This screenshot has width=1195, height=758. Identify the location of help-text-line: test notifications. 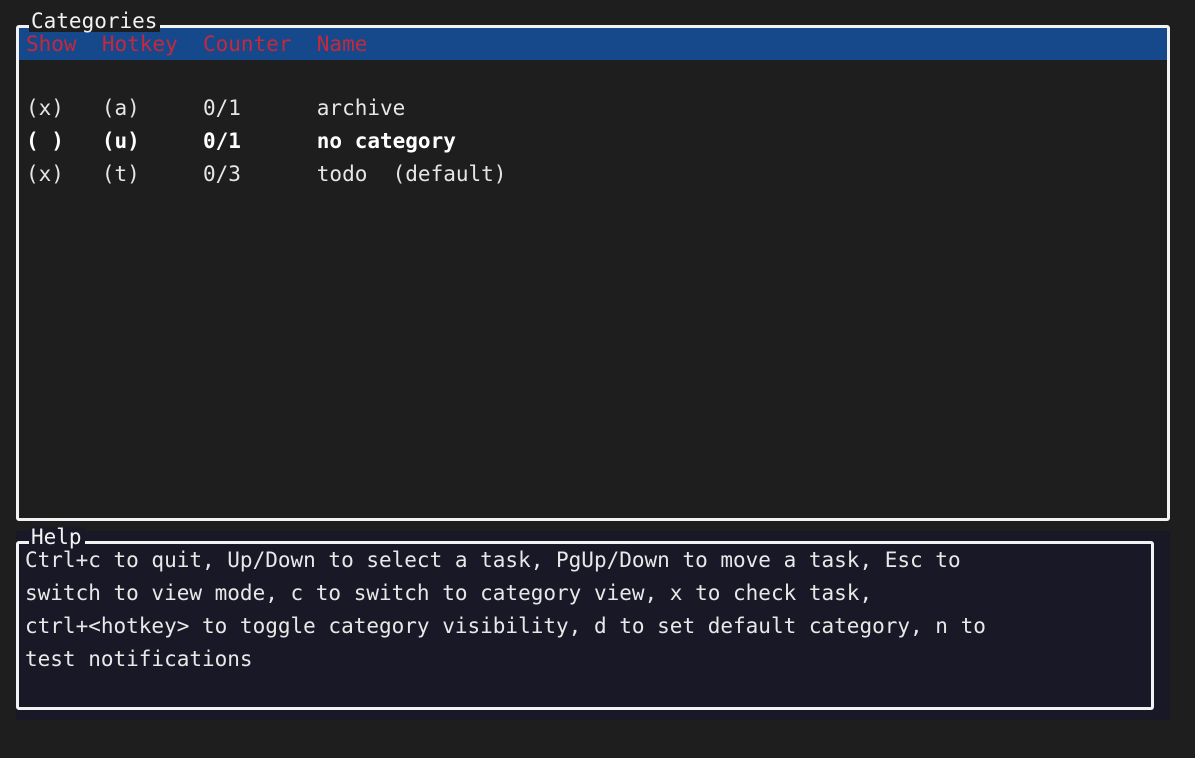
(139, 659).